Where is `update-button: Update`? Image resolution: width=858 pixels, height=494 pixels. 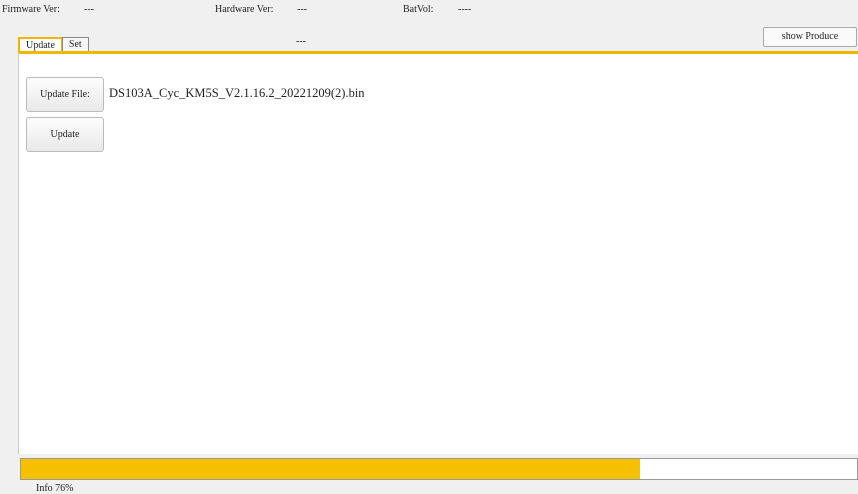 update-button: Update is located at coordinates (65, 134).